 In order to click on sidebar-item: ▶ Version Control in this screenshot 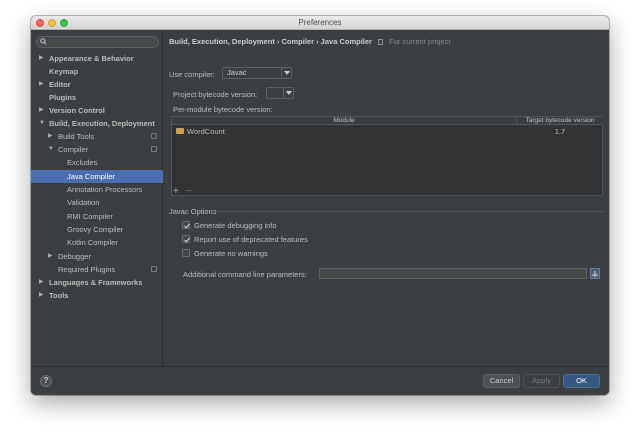, I will do `click(97, 110)`.